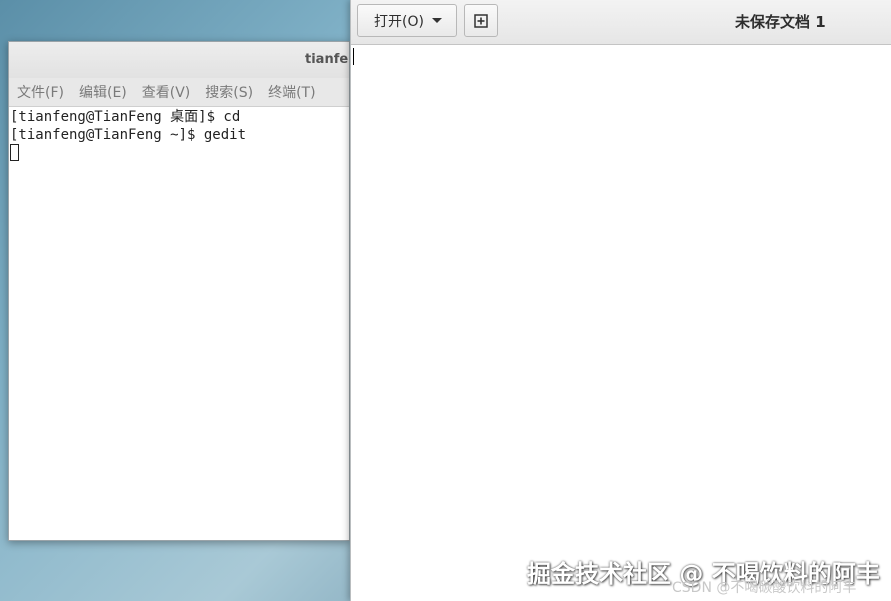  I want to click on terminal-menubar: 文件(F) 编辑(E) 查看(V) 搜索(S) 终端(T), so click(179, 92).